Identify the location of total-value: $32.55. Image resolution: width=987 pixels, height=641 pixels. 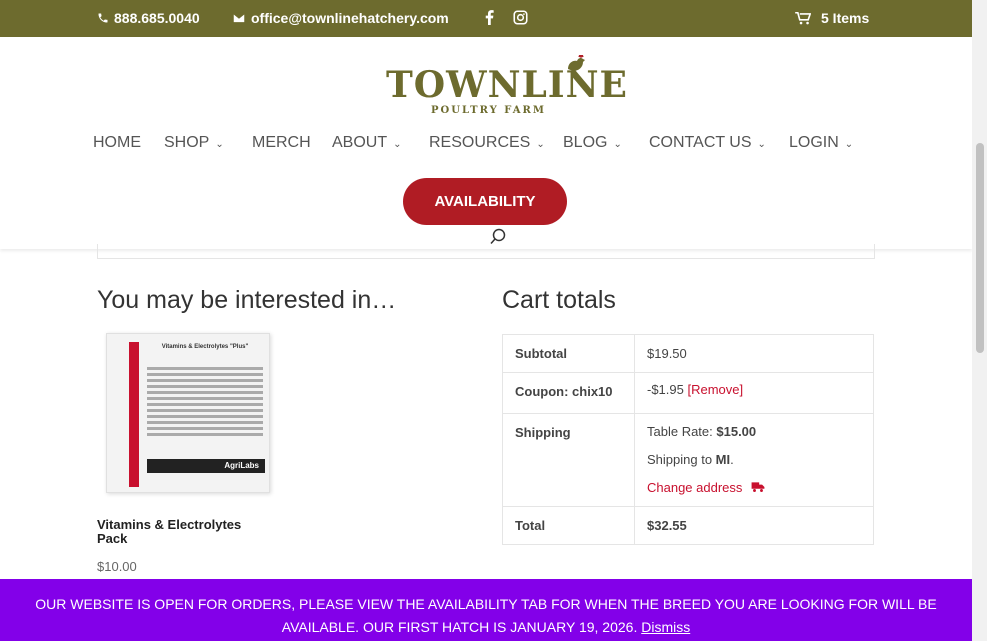
(754, 525).